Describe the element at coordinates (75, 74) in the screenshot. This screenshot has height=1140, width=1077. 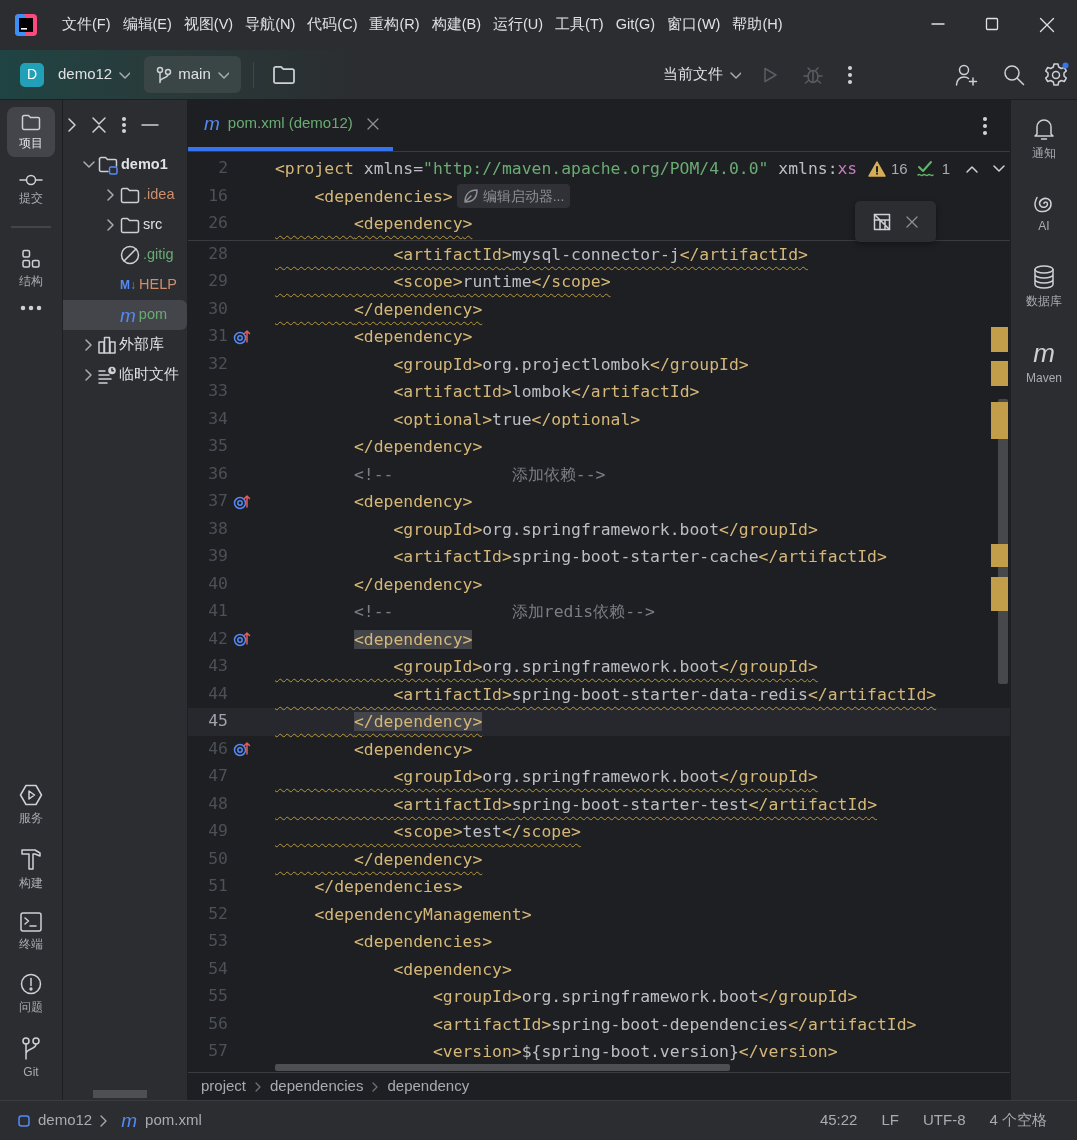
I see `project-selector: D demo12` at that location.